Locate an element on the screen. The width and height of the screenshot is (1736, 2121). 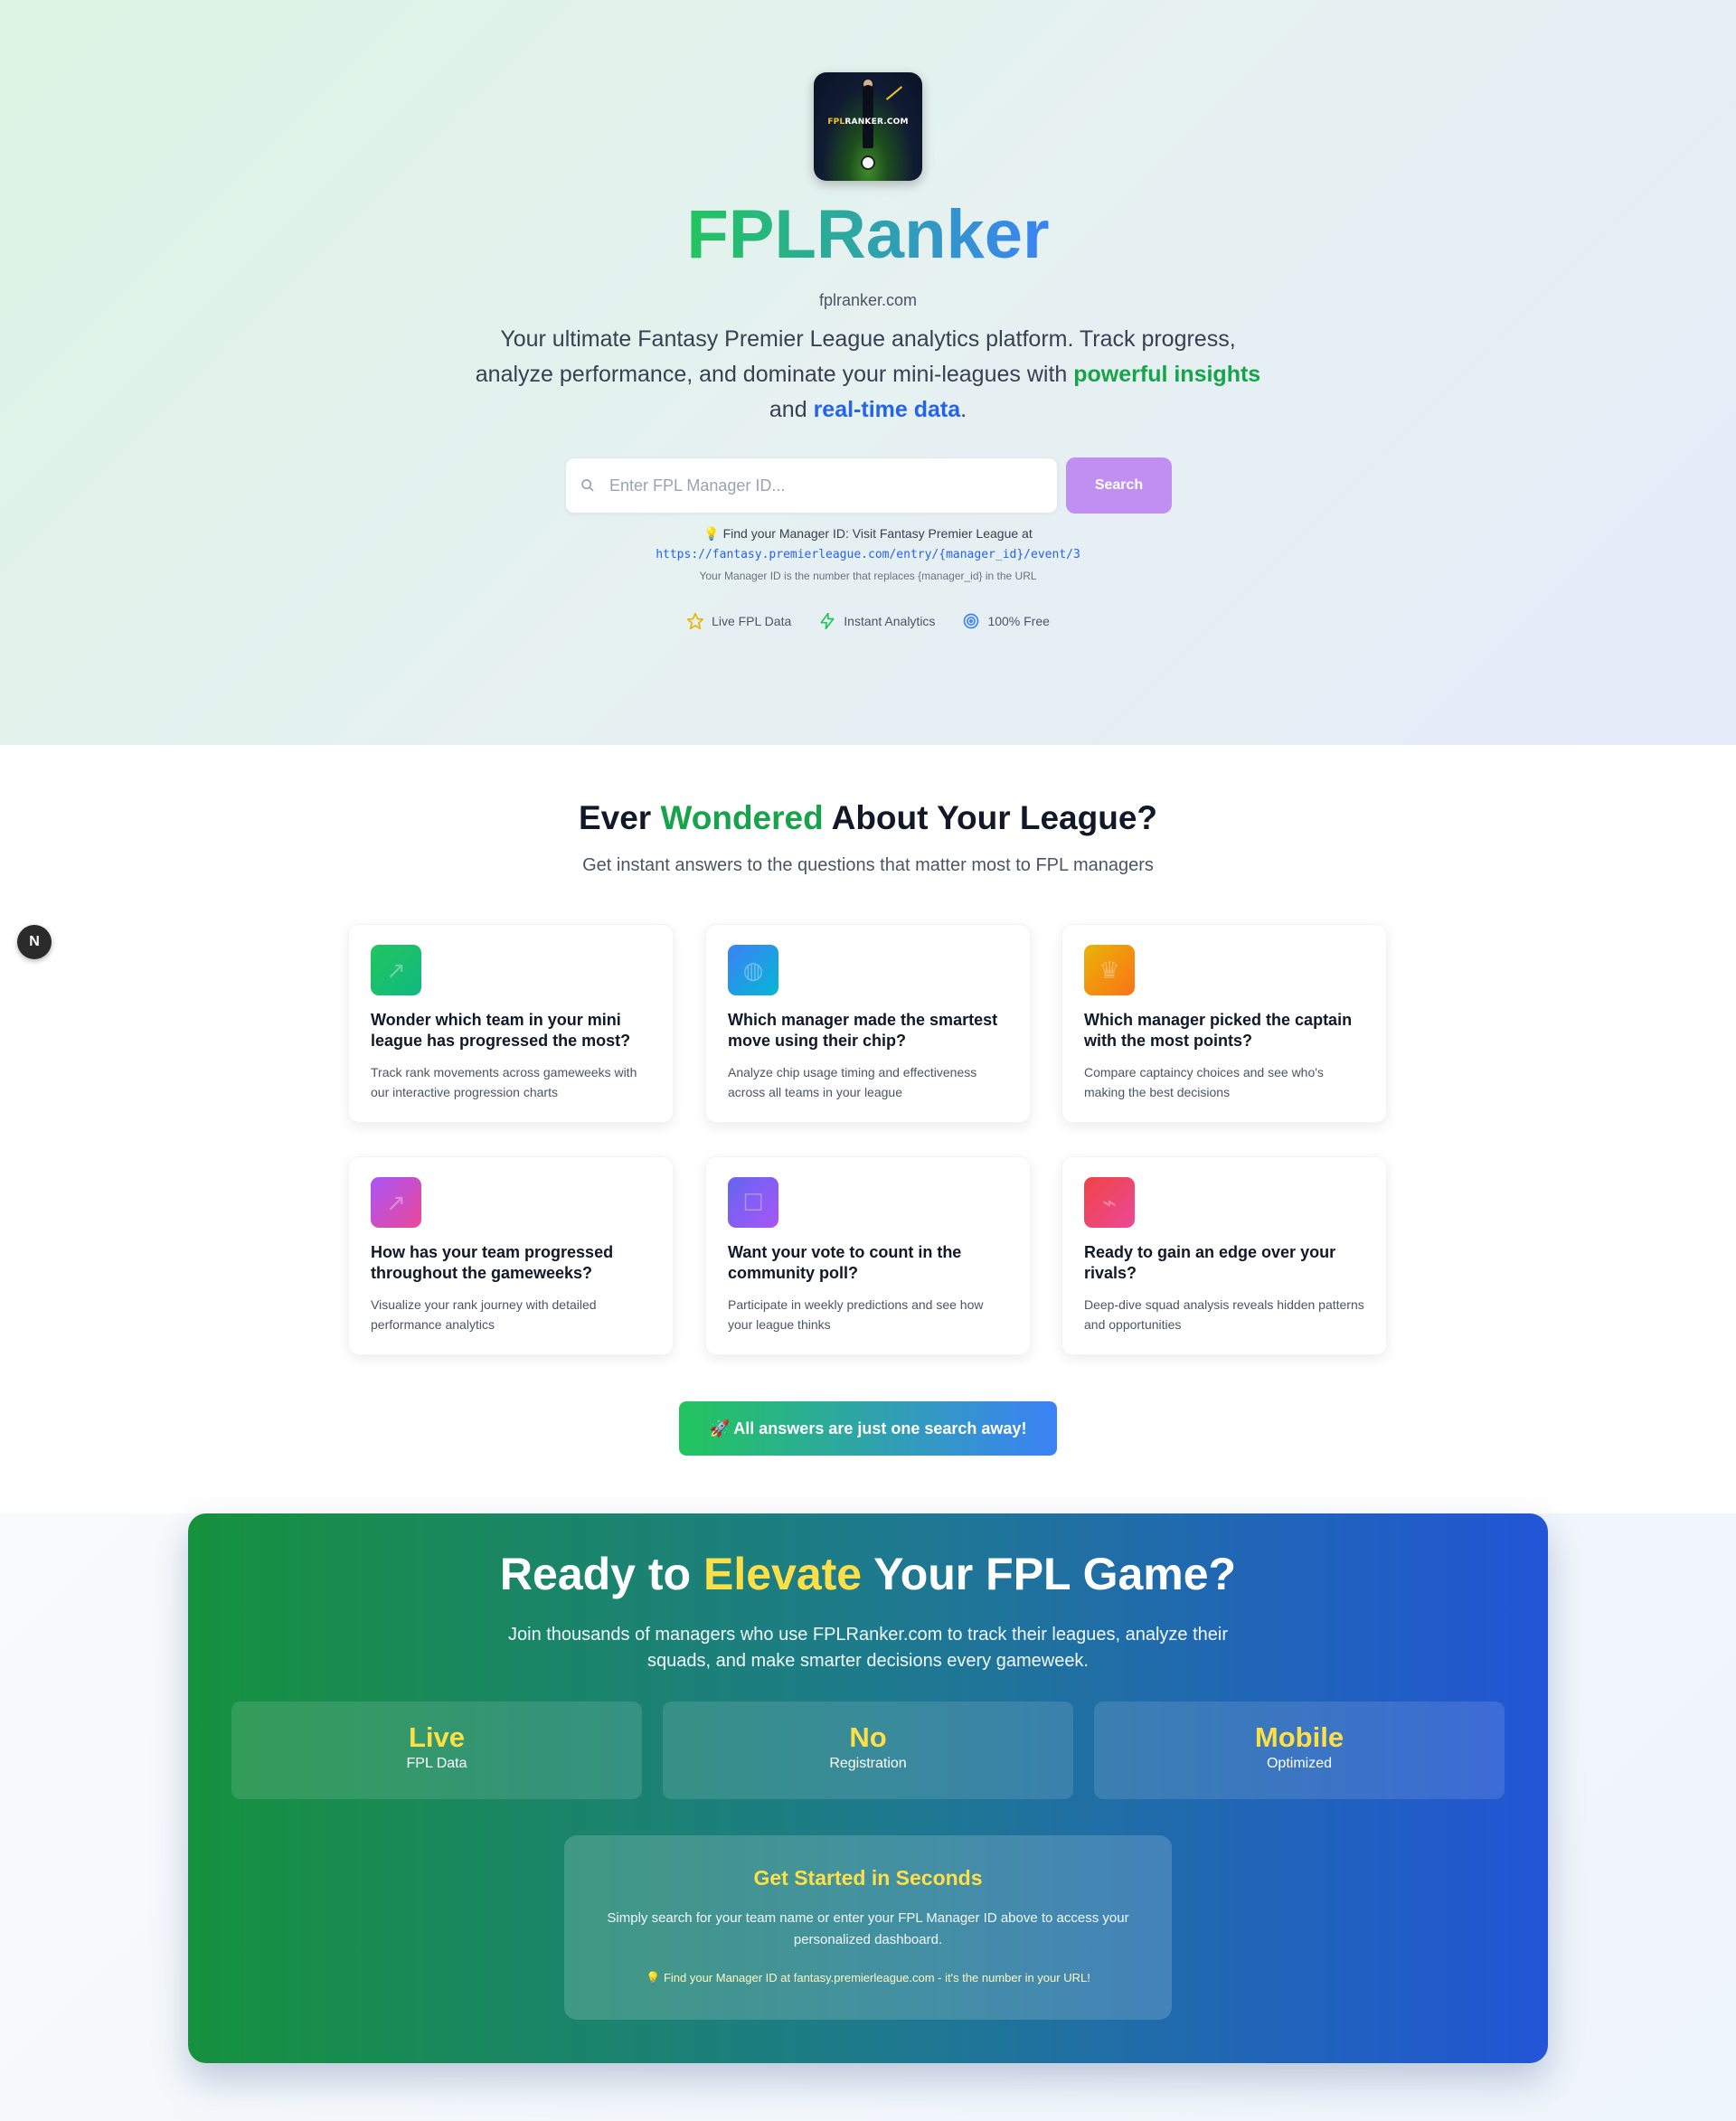
questions-title: Ever Wondered About Your League? is located at coordinates (868, 817).